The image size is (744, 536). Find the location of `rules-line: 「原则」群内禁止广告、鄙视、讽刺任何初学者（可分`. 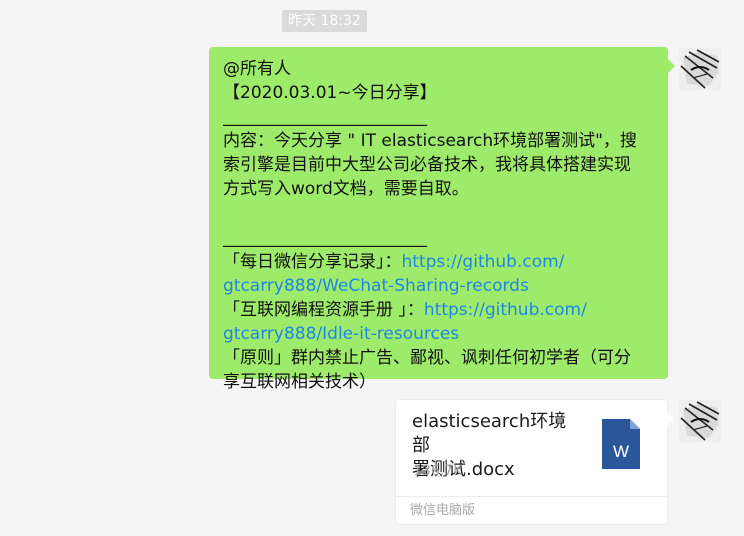

rules-line: 「原则」群内禁止广告、鄙视、讽刺任何初学者（可分 is located at coordinates (427, 358).